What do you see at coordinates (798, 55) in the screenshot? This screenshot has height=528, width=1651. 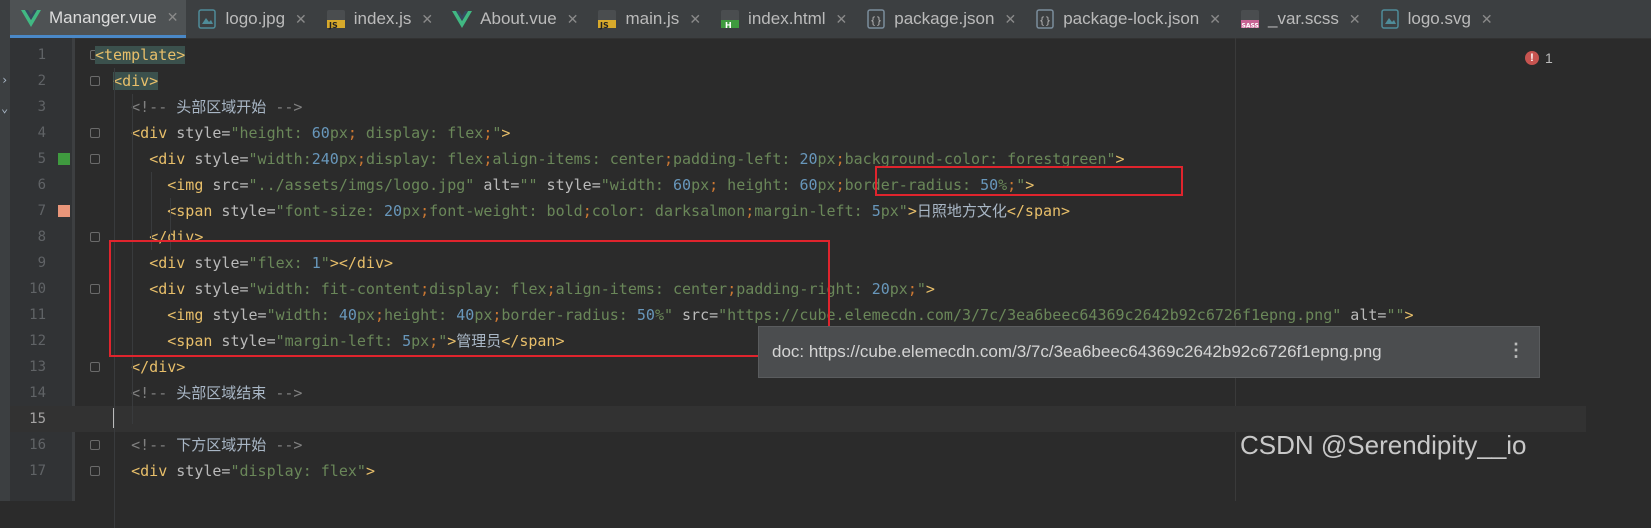 I see `code-line: 1 <template>` at bounding box center [798, 55].